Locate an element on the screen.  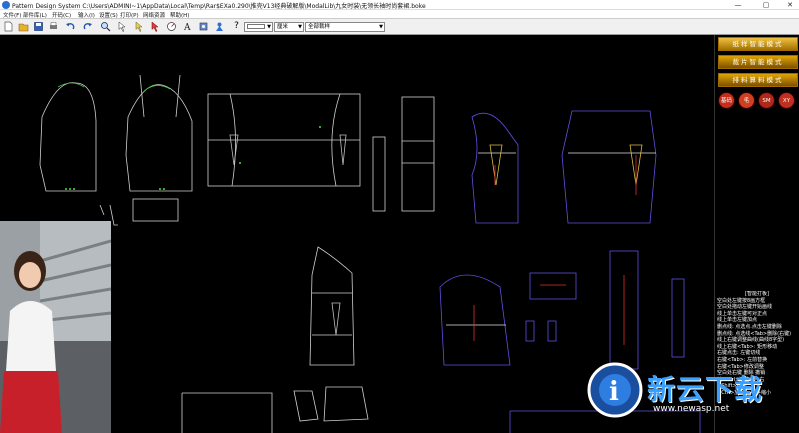
watermark-logo-icon: i is located at coordinates (615, 390).